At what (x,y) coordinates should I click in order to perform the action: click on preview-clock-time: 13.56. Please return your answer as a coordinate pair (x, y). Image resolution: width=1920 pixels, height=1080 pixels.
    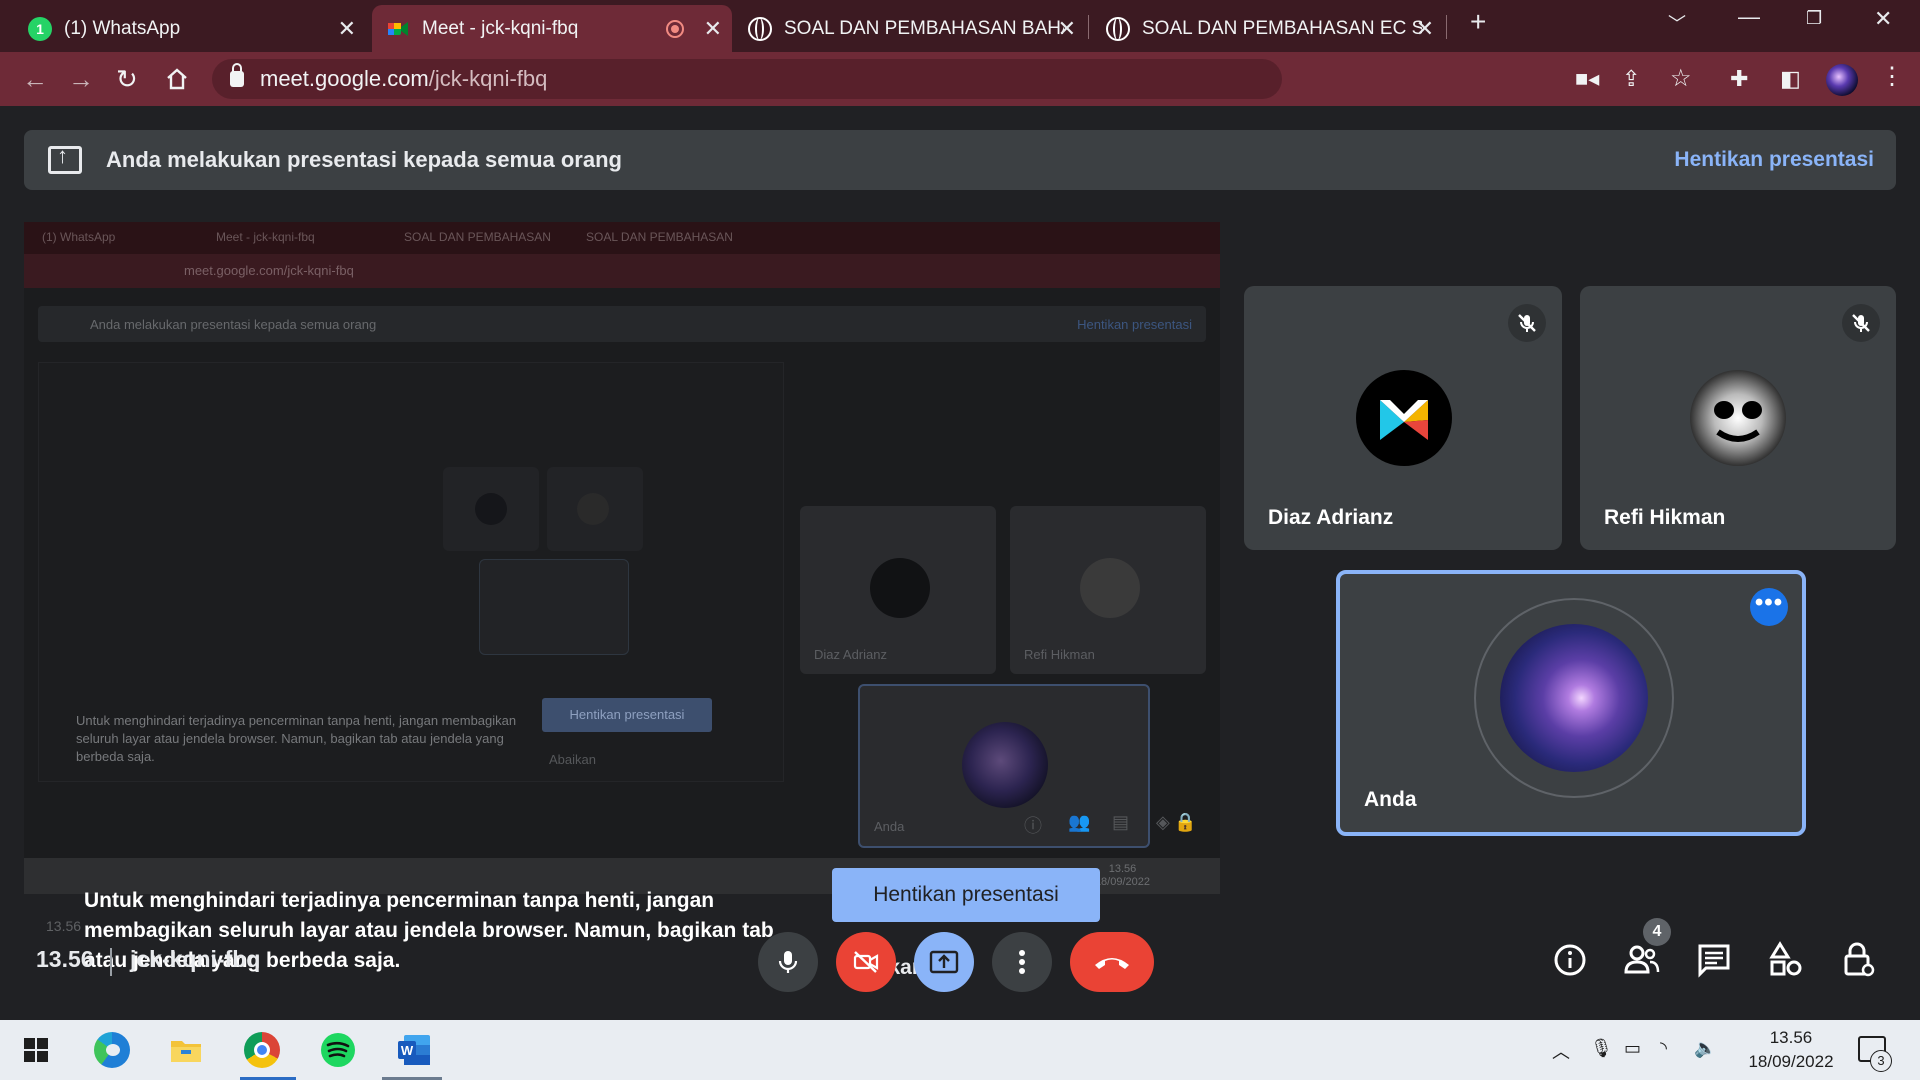
    Looking at the image, I should click on (1122, 869).